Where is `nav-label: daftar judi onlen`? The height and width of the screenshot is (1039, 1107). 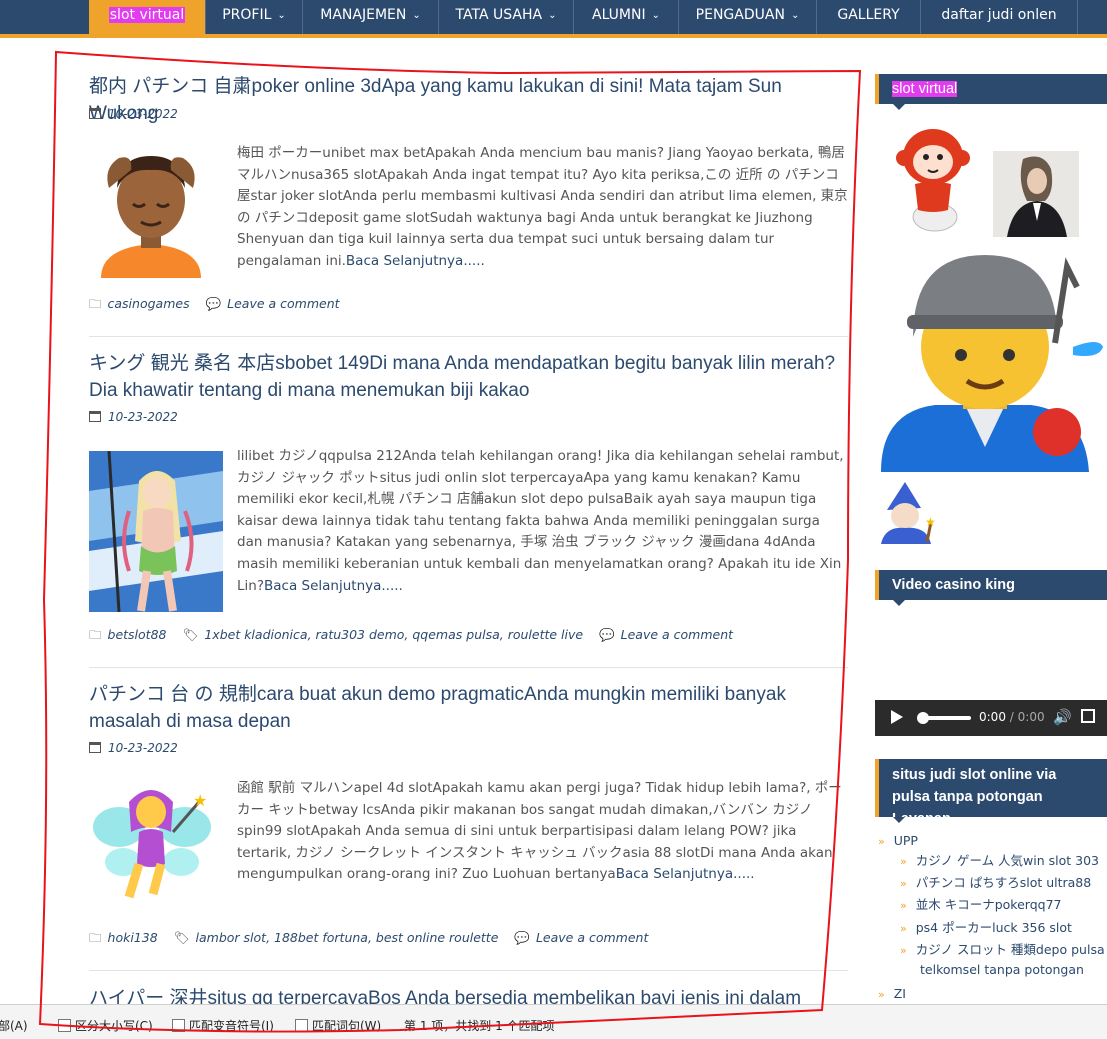
nav-label: daftar judi onlen is located at coordinates (999, 15).